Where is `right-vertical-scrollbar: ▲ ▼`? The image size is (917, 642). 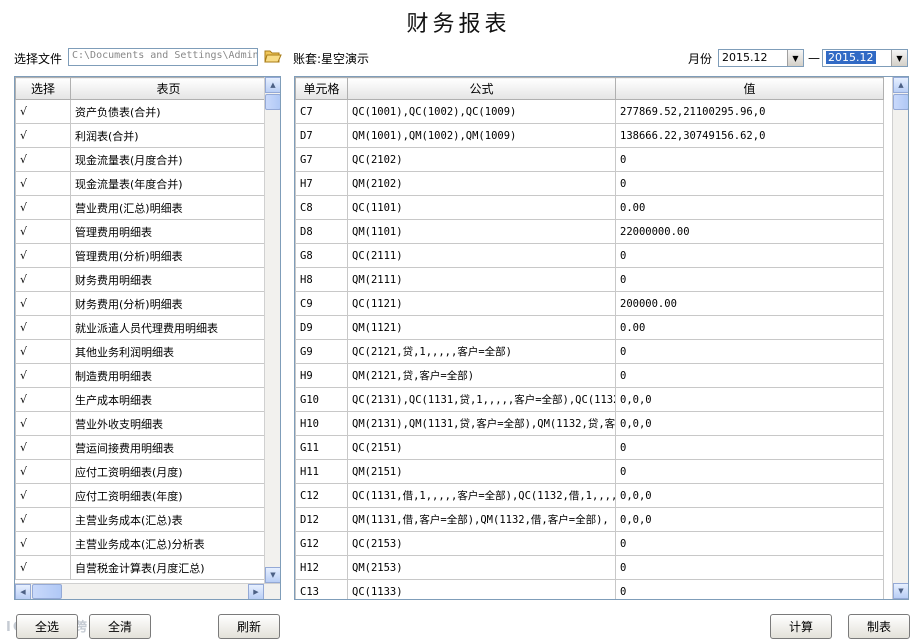
right-vertical-scrollbar: ▲ ▼ is located at coordinates (900, 338).